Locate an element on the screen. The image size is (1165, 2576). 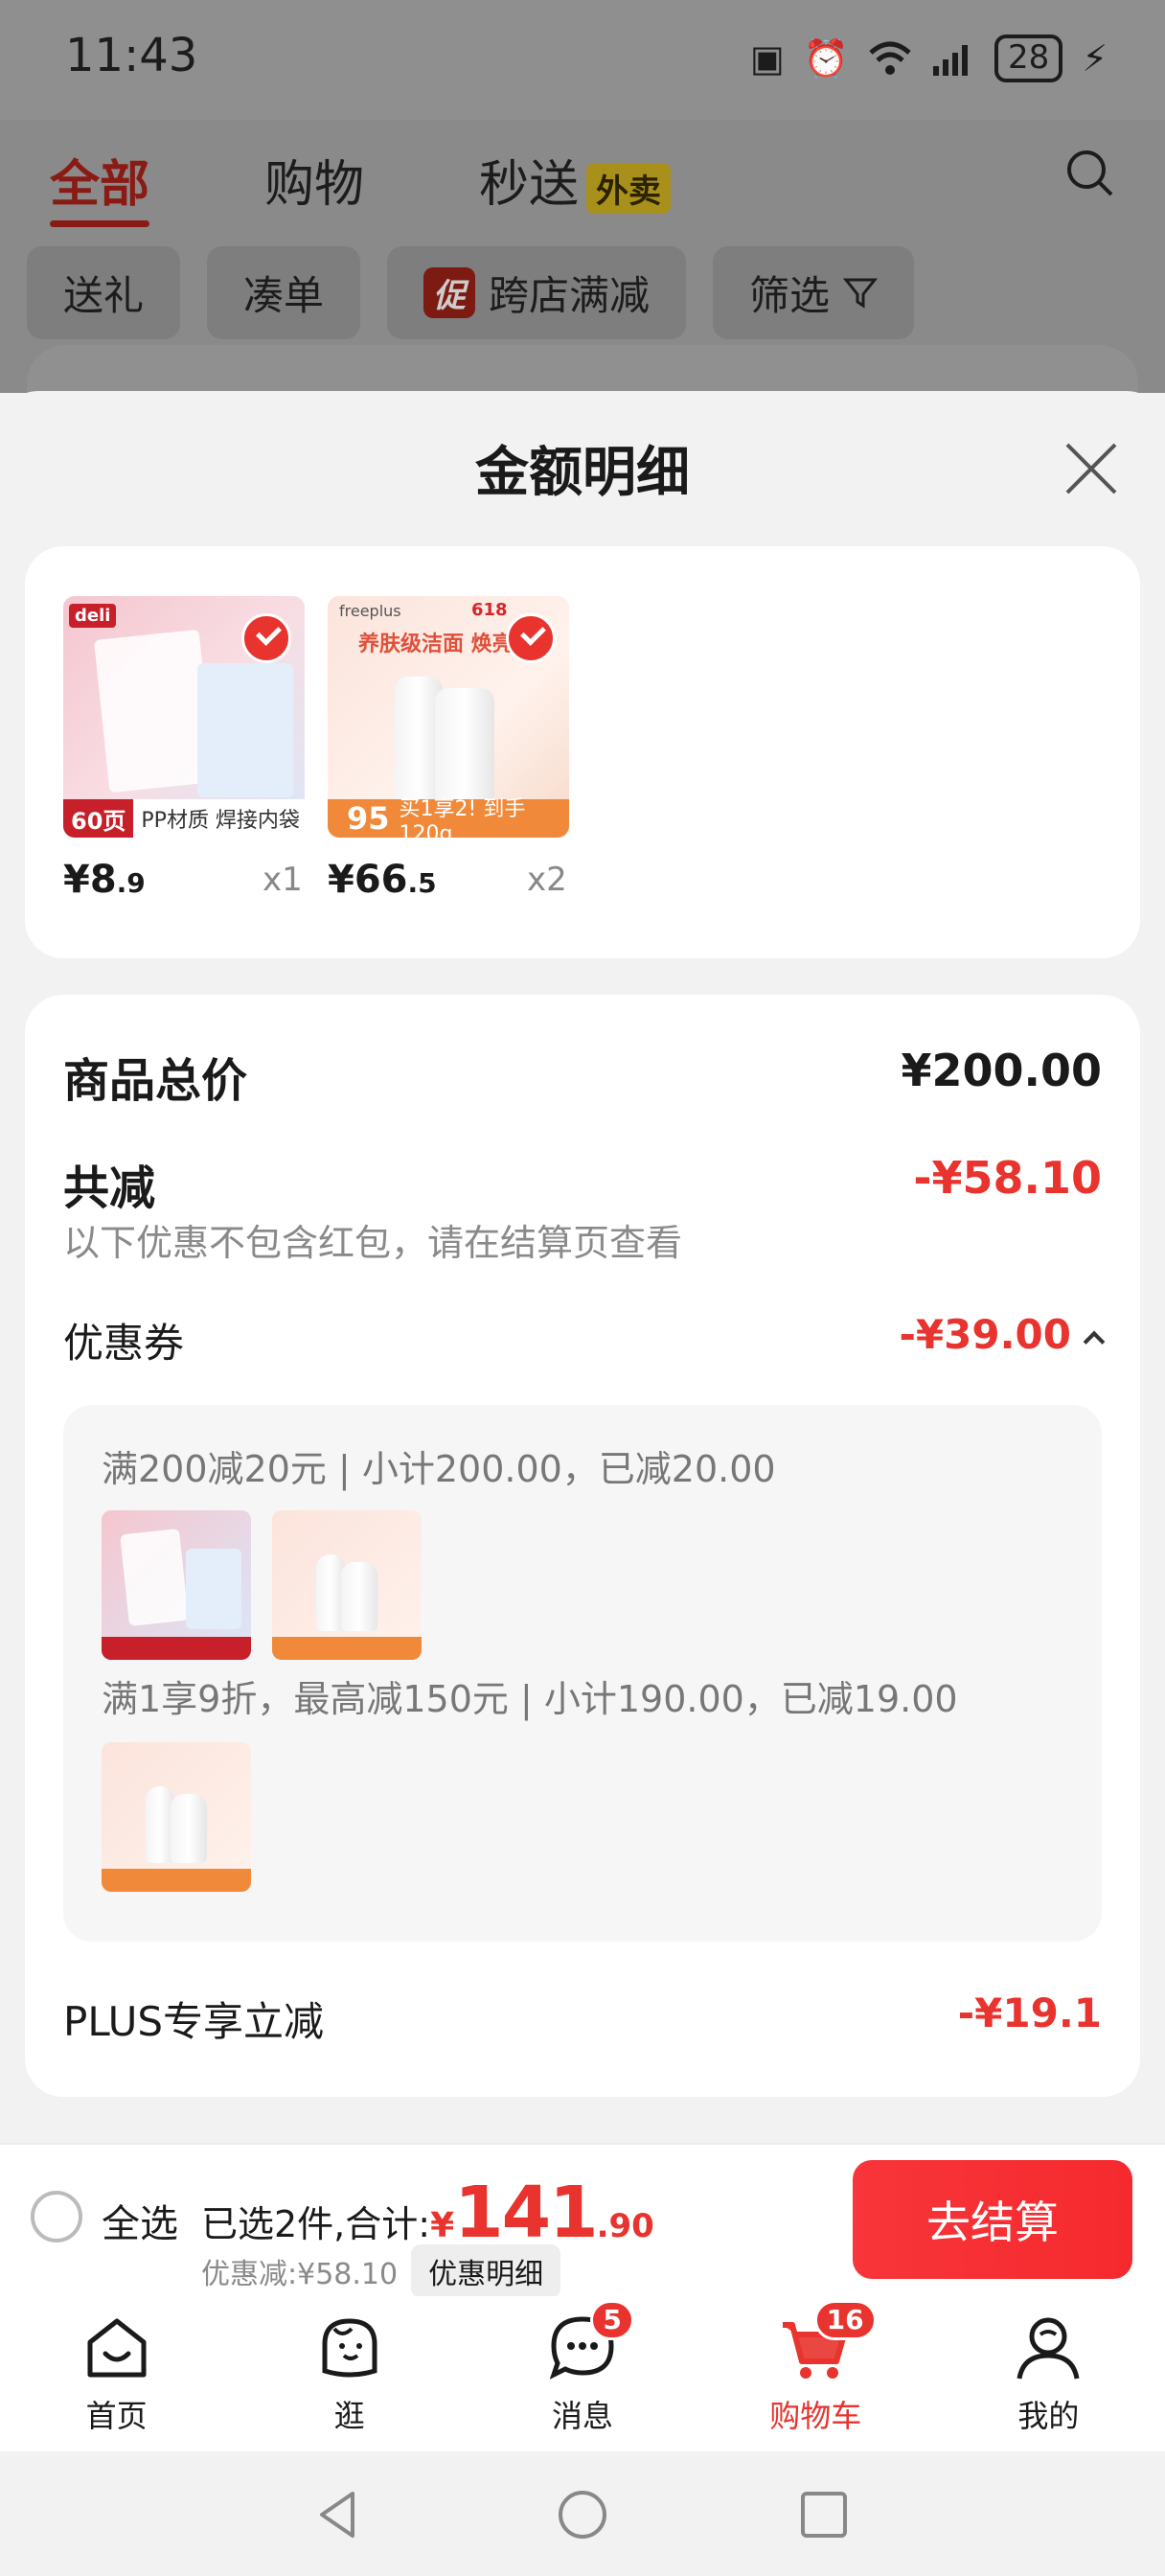
price-int: ¥8 is located at coordinates (90, 880).